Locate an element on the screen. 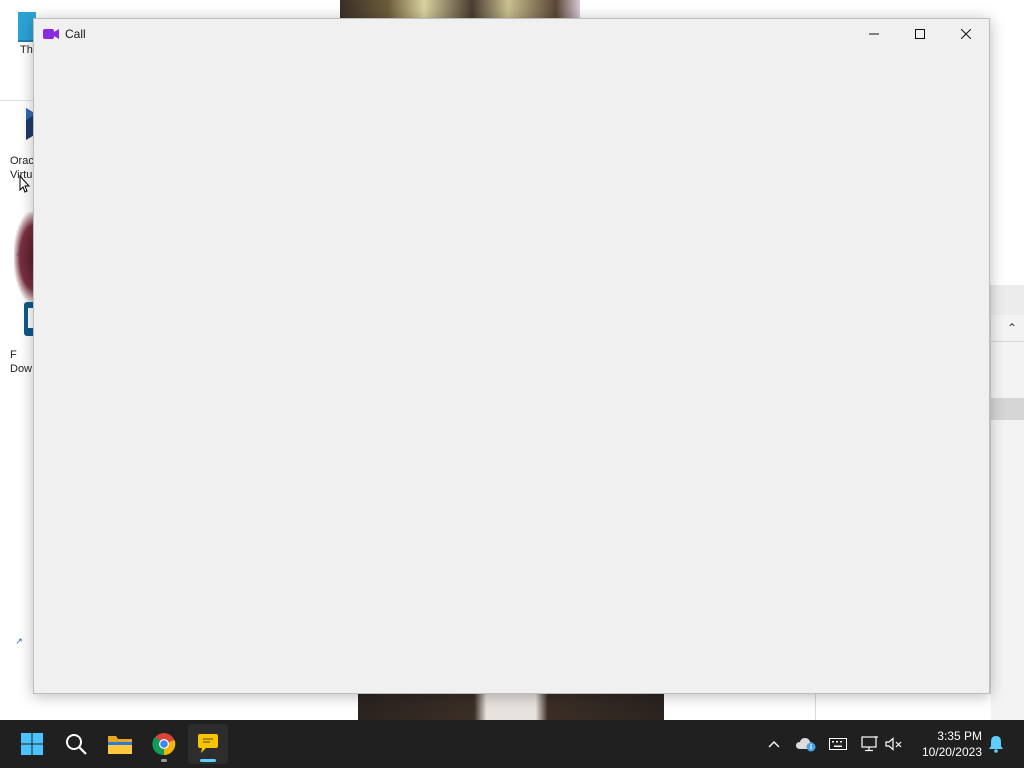 Image resolution: width=1024 pixels, height=768 pixels. chrome-button is located at coordinates (164, 744).